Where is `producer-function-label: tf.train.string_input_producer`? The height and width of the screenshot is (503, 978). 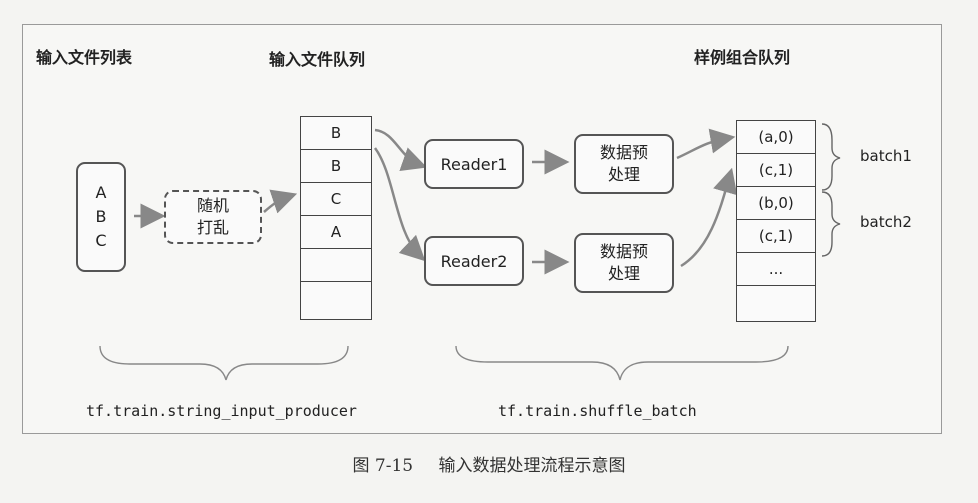 producer-function-label: tf.train.string_input_producer is located at coordinates (221, 411).